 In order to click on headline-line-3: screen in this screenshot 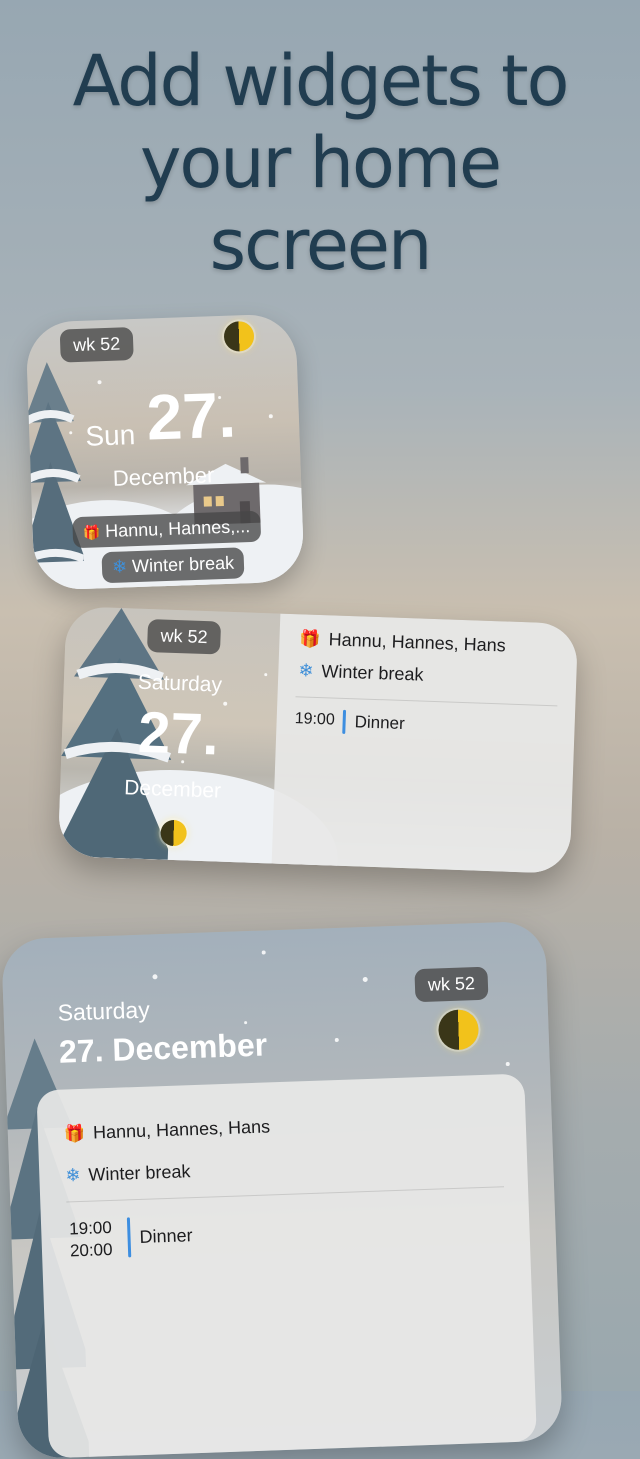, I will do `click(321, 245)`.